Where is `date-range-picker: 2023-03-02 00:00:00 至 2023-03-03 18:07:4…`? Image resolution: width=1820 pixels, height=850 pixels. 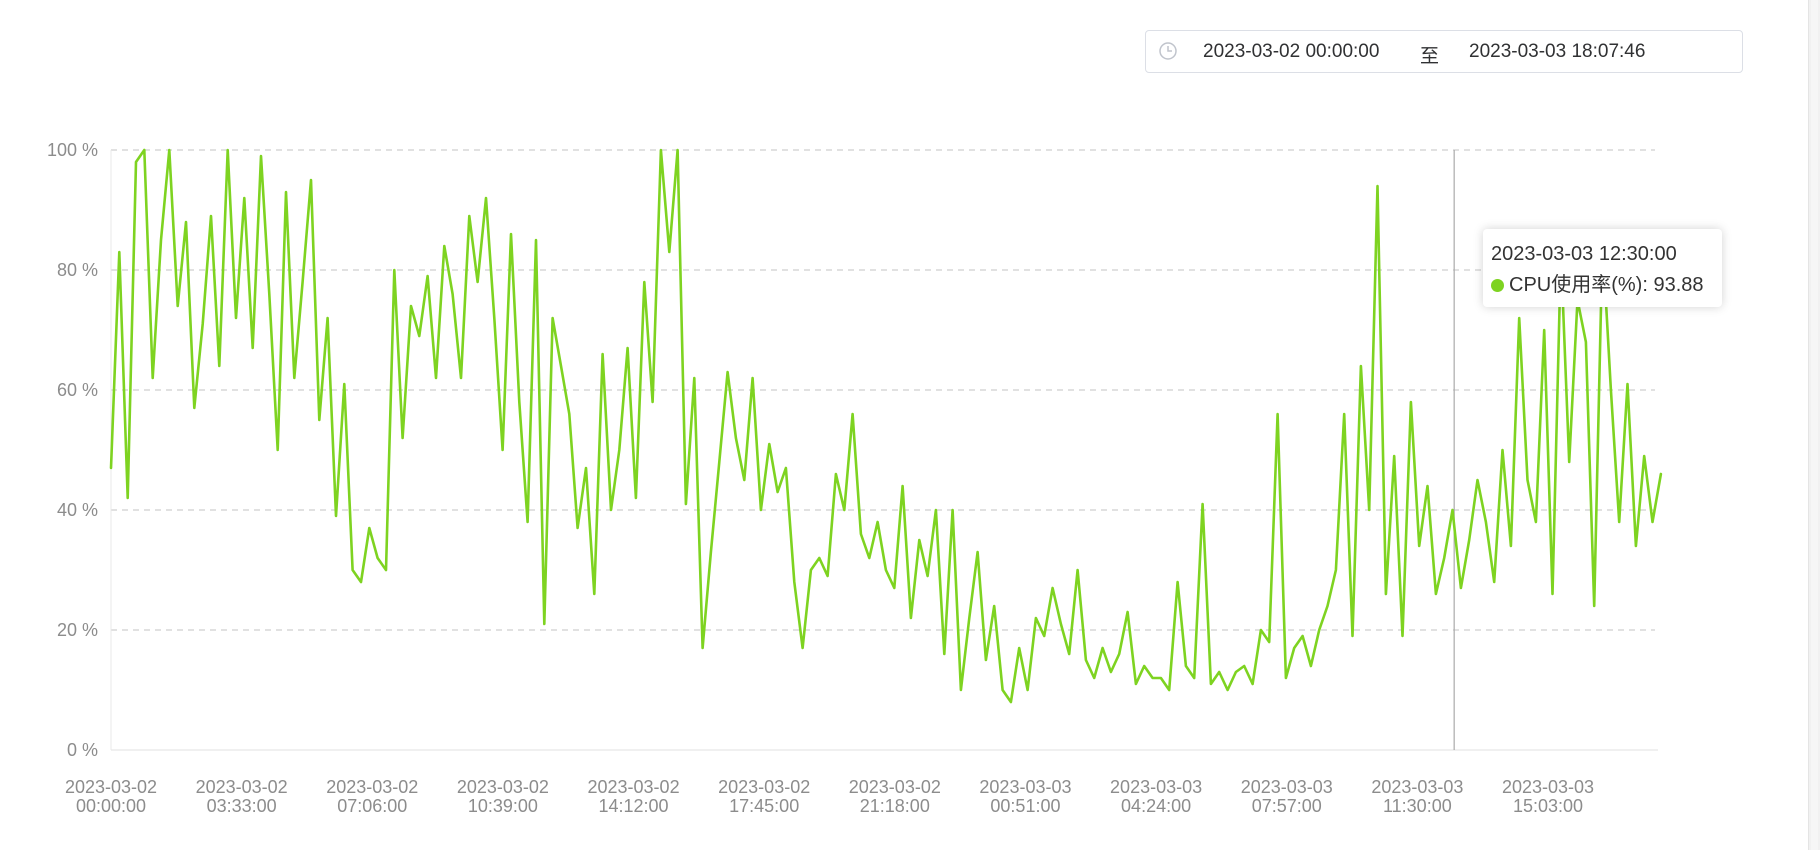 date-range-picker: 2023-03-02 00:00:00 至 2023-03-03 18:07:4… is located at coordinates (1444, 51).